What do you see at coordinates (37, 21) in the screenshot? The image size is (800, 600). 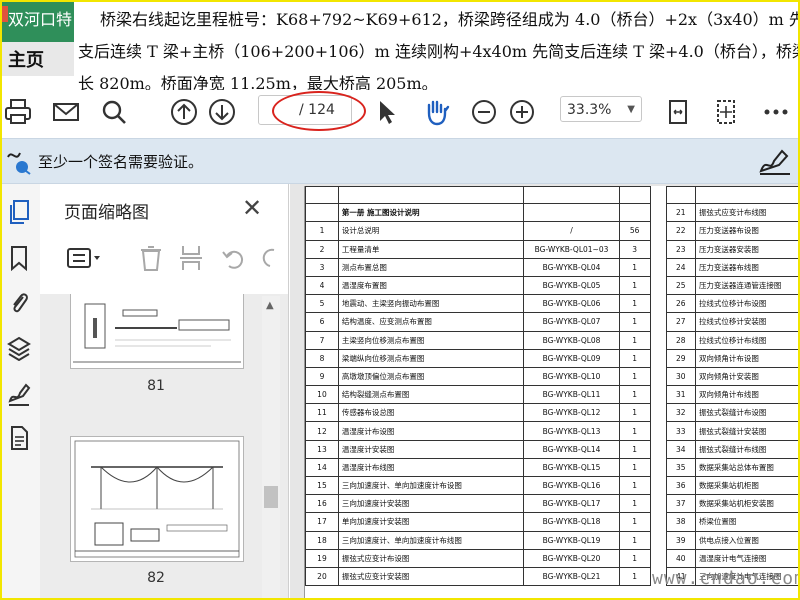 I see `document-tab: 双河口特` at bounding box center [37, 21].